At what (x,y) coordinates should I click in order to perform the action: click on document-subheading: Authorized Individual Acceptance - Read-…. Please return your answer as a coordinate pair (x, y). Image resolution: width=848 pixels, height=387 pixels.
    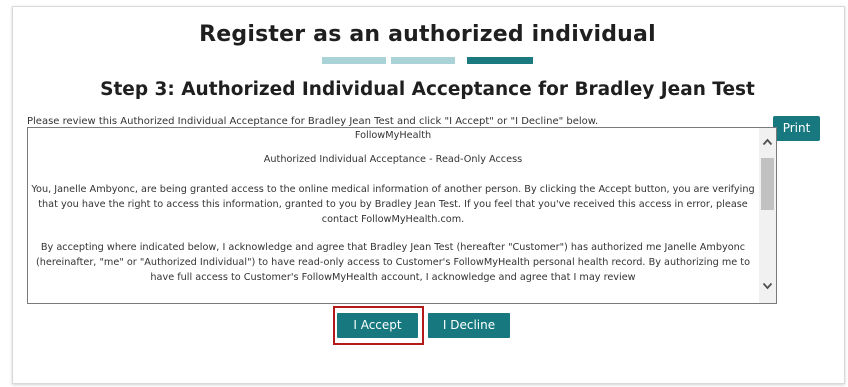
    Looking at the image, I should click on (393, 159).